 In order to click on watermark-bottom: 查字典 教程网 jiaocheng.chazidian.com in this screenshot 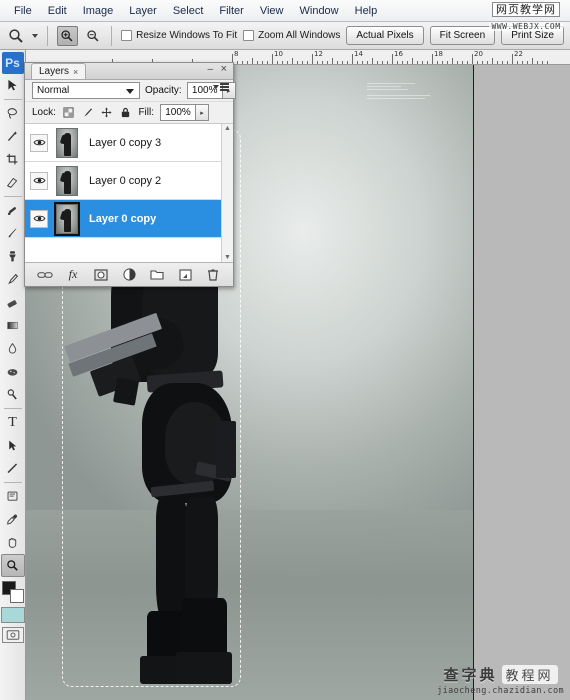, I will do `click(500, 680)`.